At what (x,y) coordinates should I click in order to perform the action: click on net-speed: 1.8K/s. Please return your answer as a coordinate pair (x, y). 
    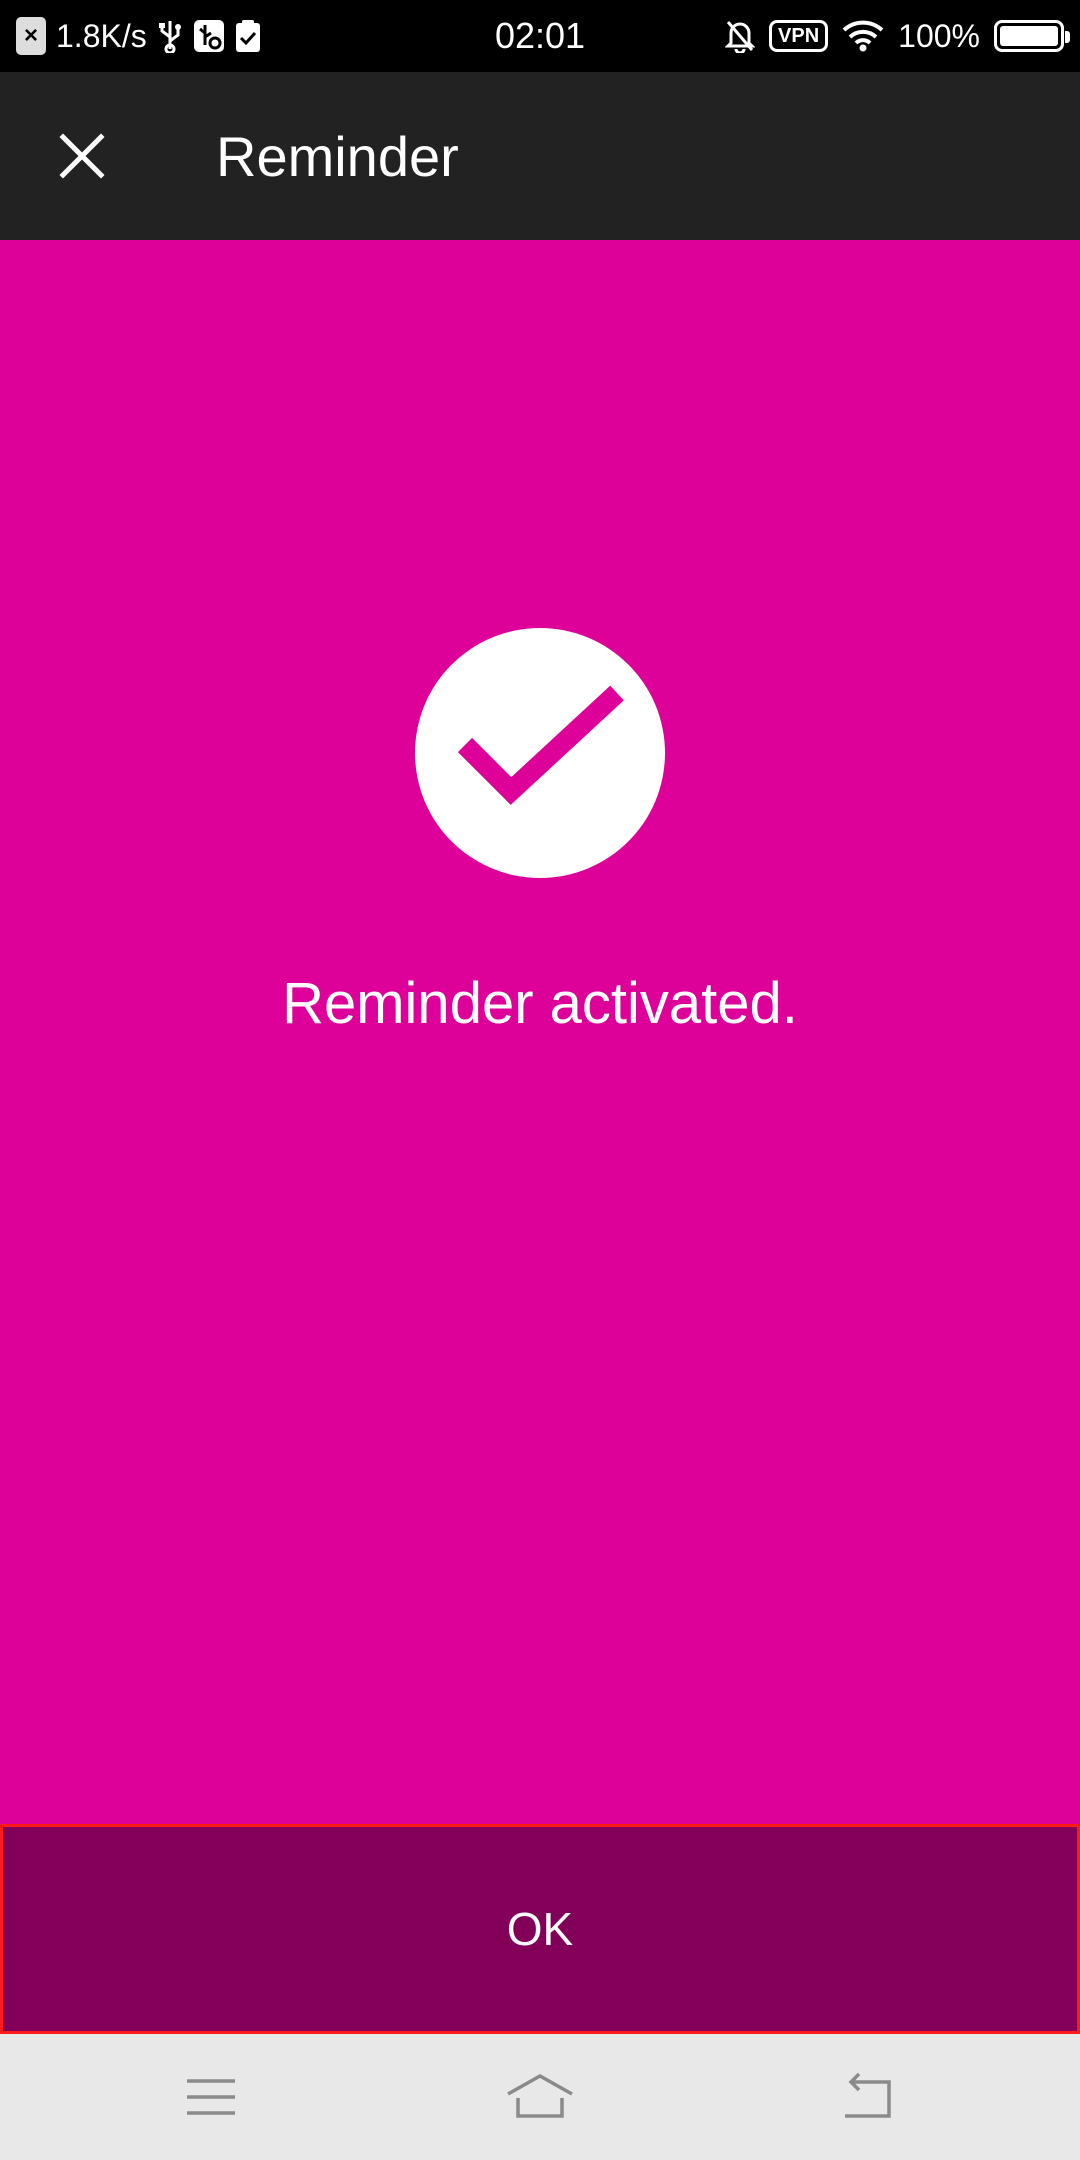
    Looking at the image, I should click on (101, 35).